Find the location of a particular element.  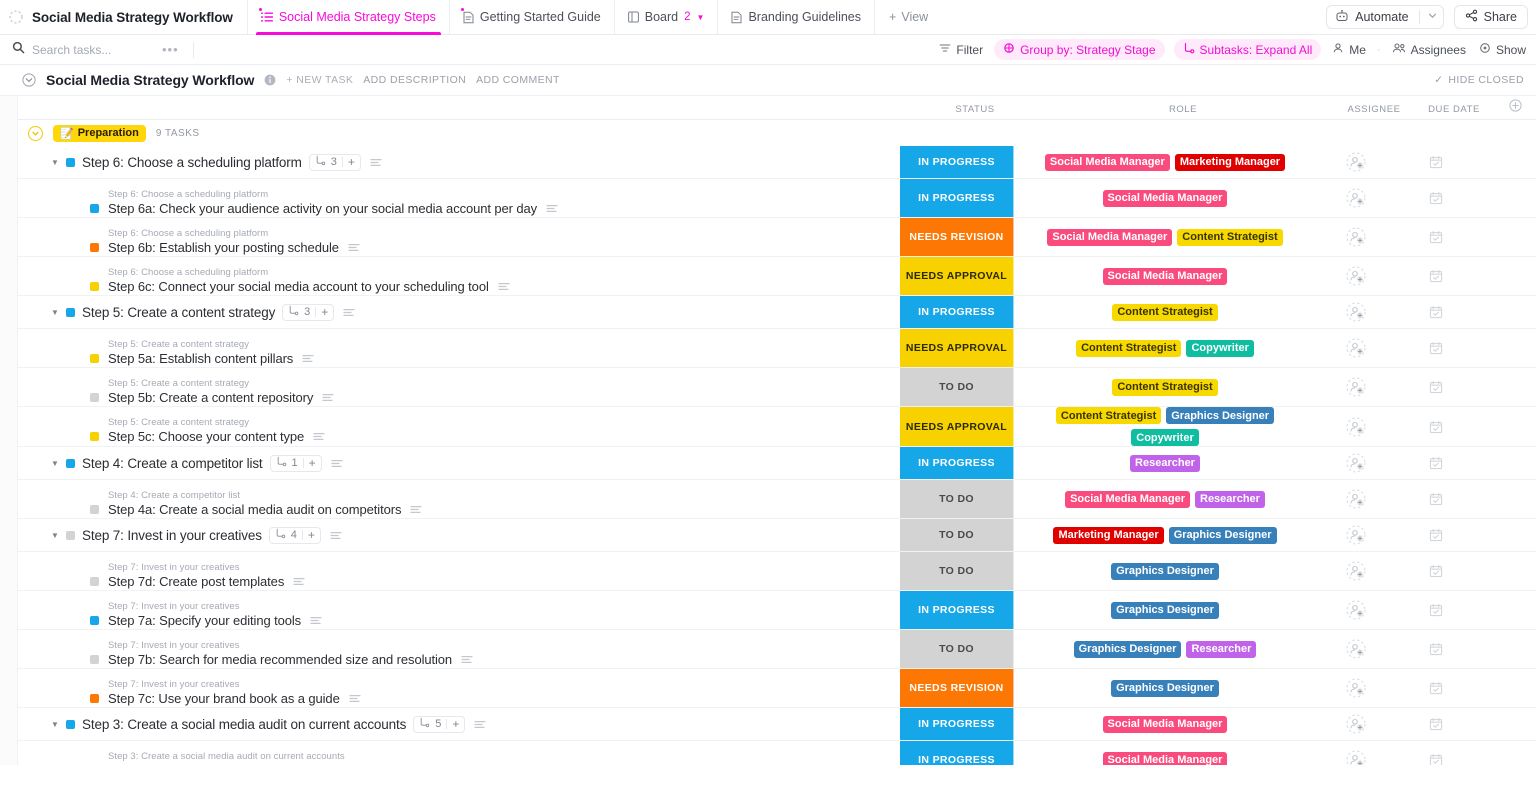

task-title: Step 7a: Specify your editing tools is located at coordinates (204, 620).